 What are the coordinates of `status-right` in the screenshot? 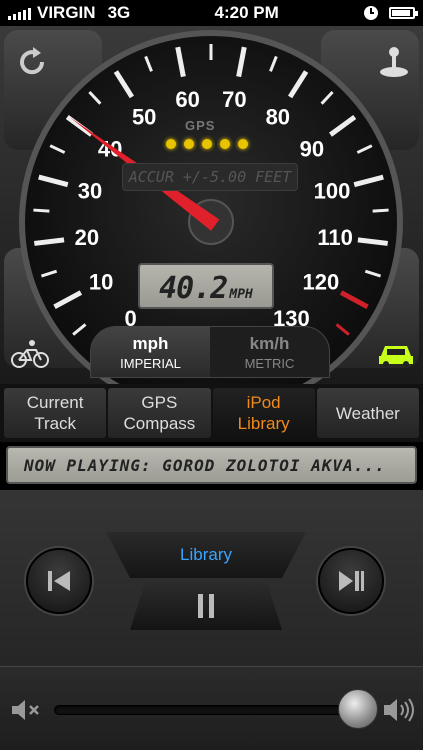 It's located at (390, 13).